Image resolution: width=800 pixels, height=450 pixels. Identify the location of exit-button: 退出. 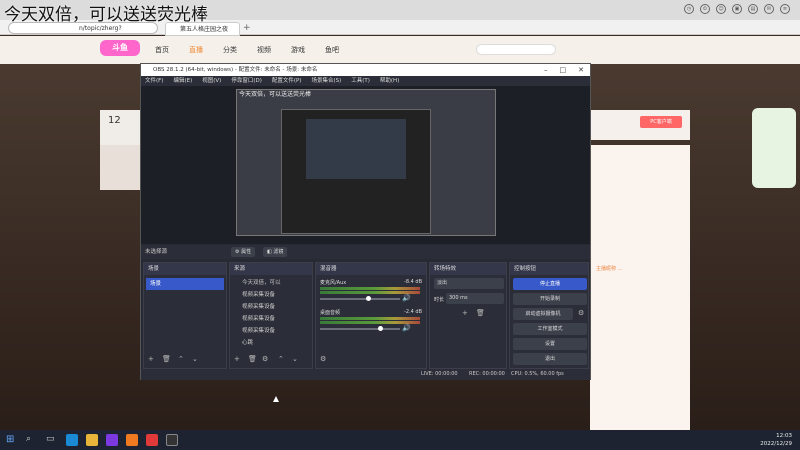
(550, 359).